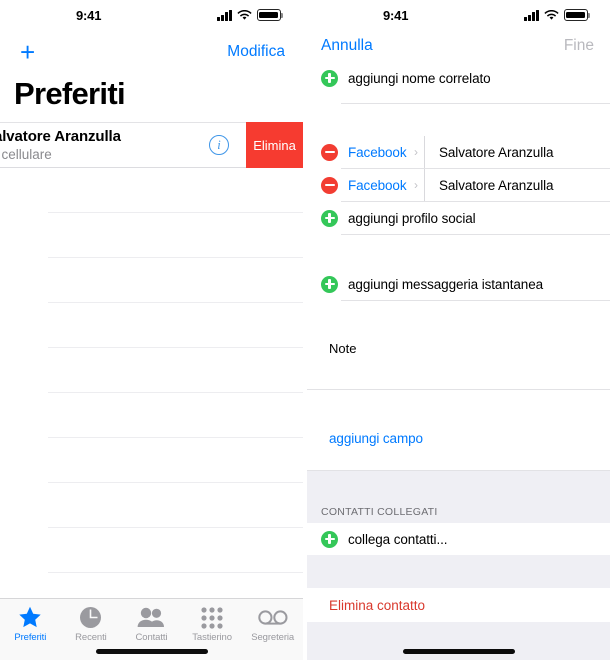 This screenshot has width=610, height=660. What do you see at coordinates (579, 46) in the screenshot?
I see `done-button: Fine` at bounding box center [579, 46].